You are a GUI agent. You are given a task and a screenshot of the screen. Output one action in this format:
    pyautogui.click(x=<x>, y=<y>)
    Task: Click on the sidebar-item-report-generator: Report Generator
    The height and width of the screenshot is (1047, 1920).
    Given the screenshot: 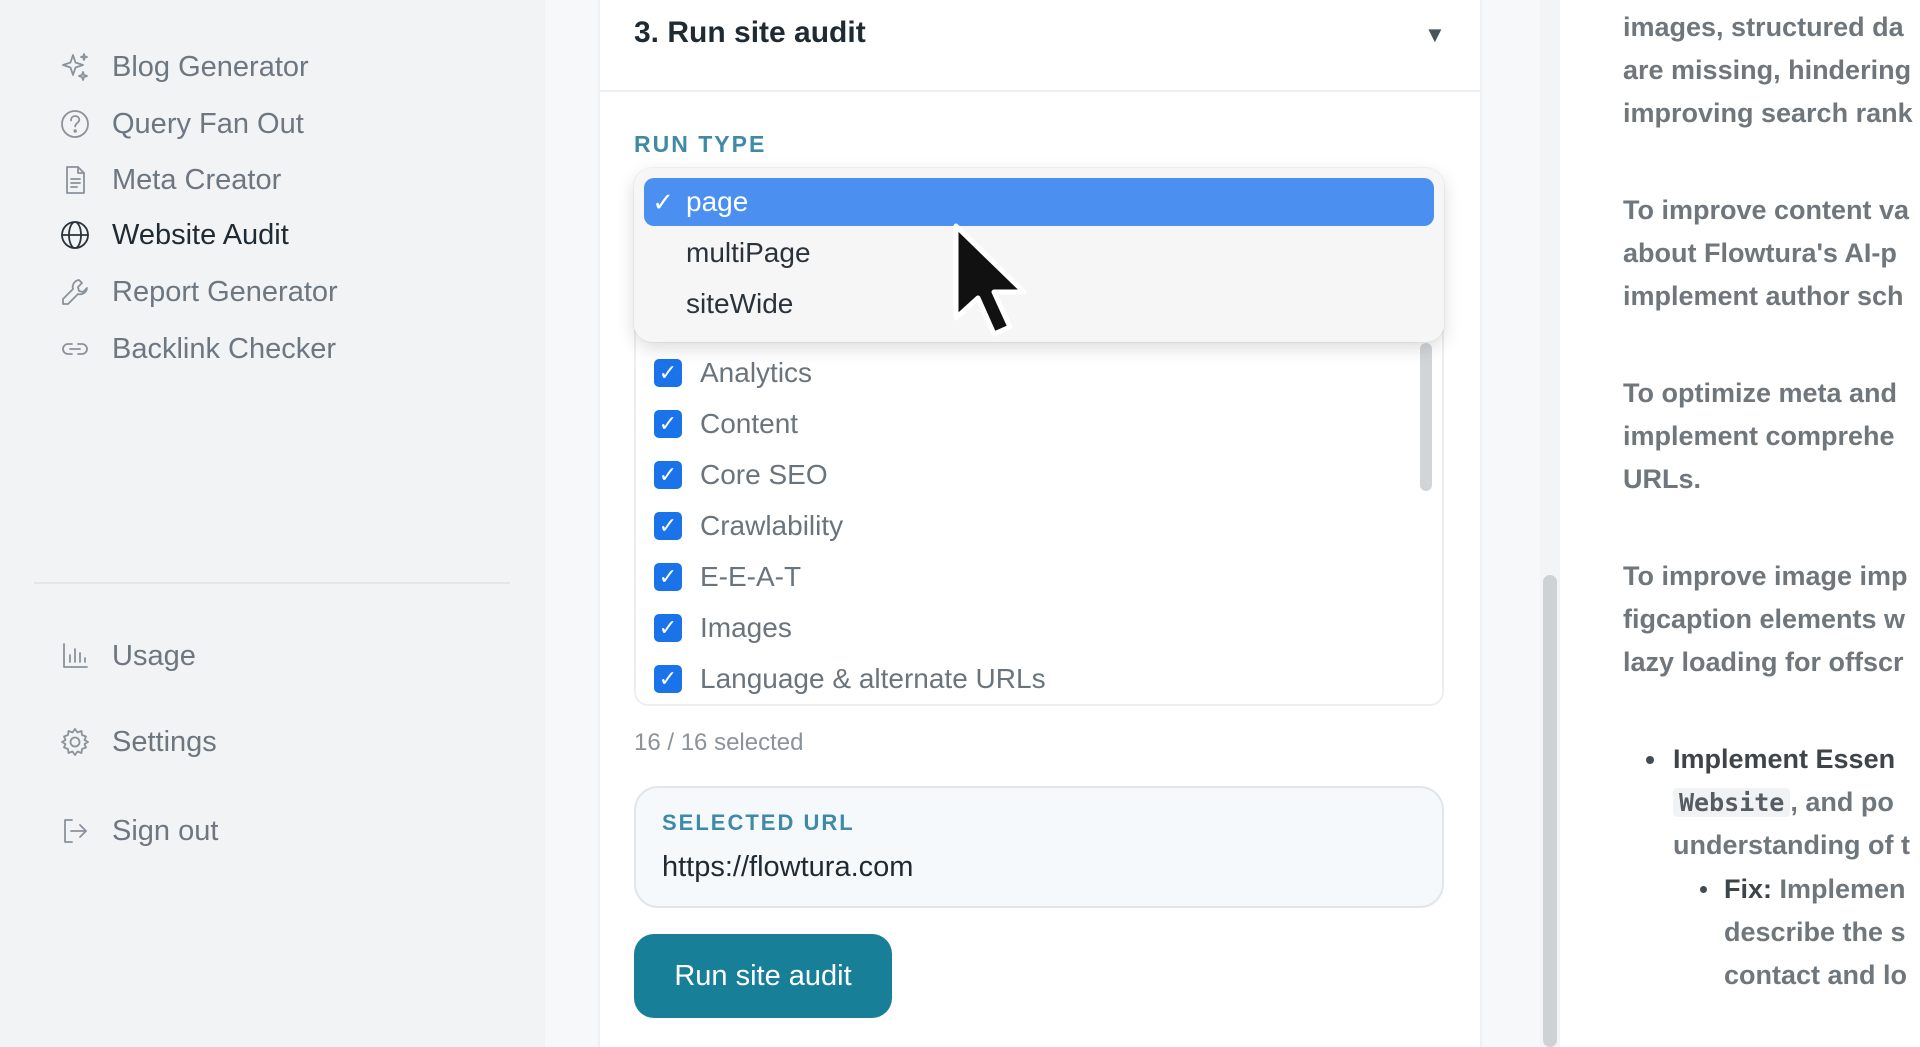 What is the action you would take?
    pyautogui.click(x=198, y=292)
    